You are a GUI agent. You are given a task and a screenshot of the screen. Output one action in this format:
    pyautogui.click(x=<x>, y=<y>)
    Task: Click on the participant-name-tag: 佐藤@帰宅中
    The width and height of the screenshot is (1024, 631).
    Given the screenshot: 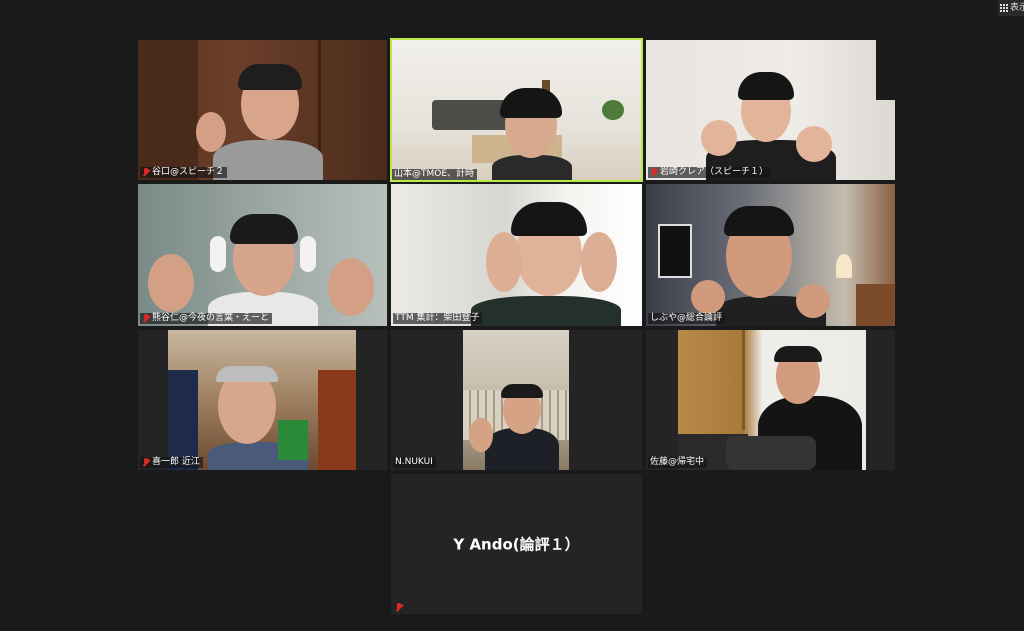 What is the action you would take?
    pyautogui.click(x=678, y=462)
    